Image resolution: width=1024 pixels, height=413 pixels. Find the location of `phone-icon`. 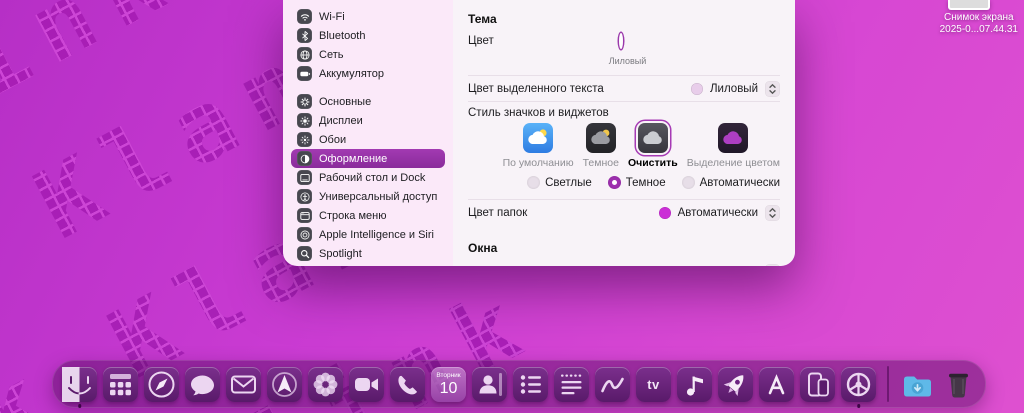

phone-icon is located at coordinates (407, 384).